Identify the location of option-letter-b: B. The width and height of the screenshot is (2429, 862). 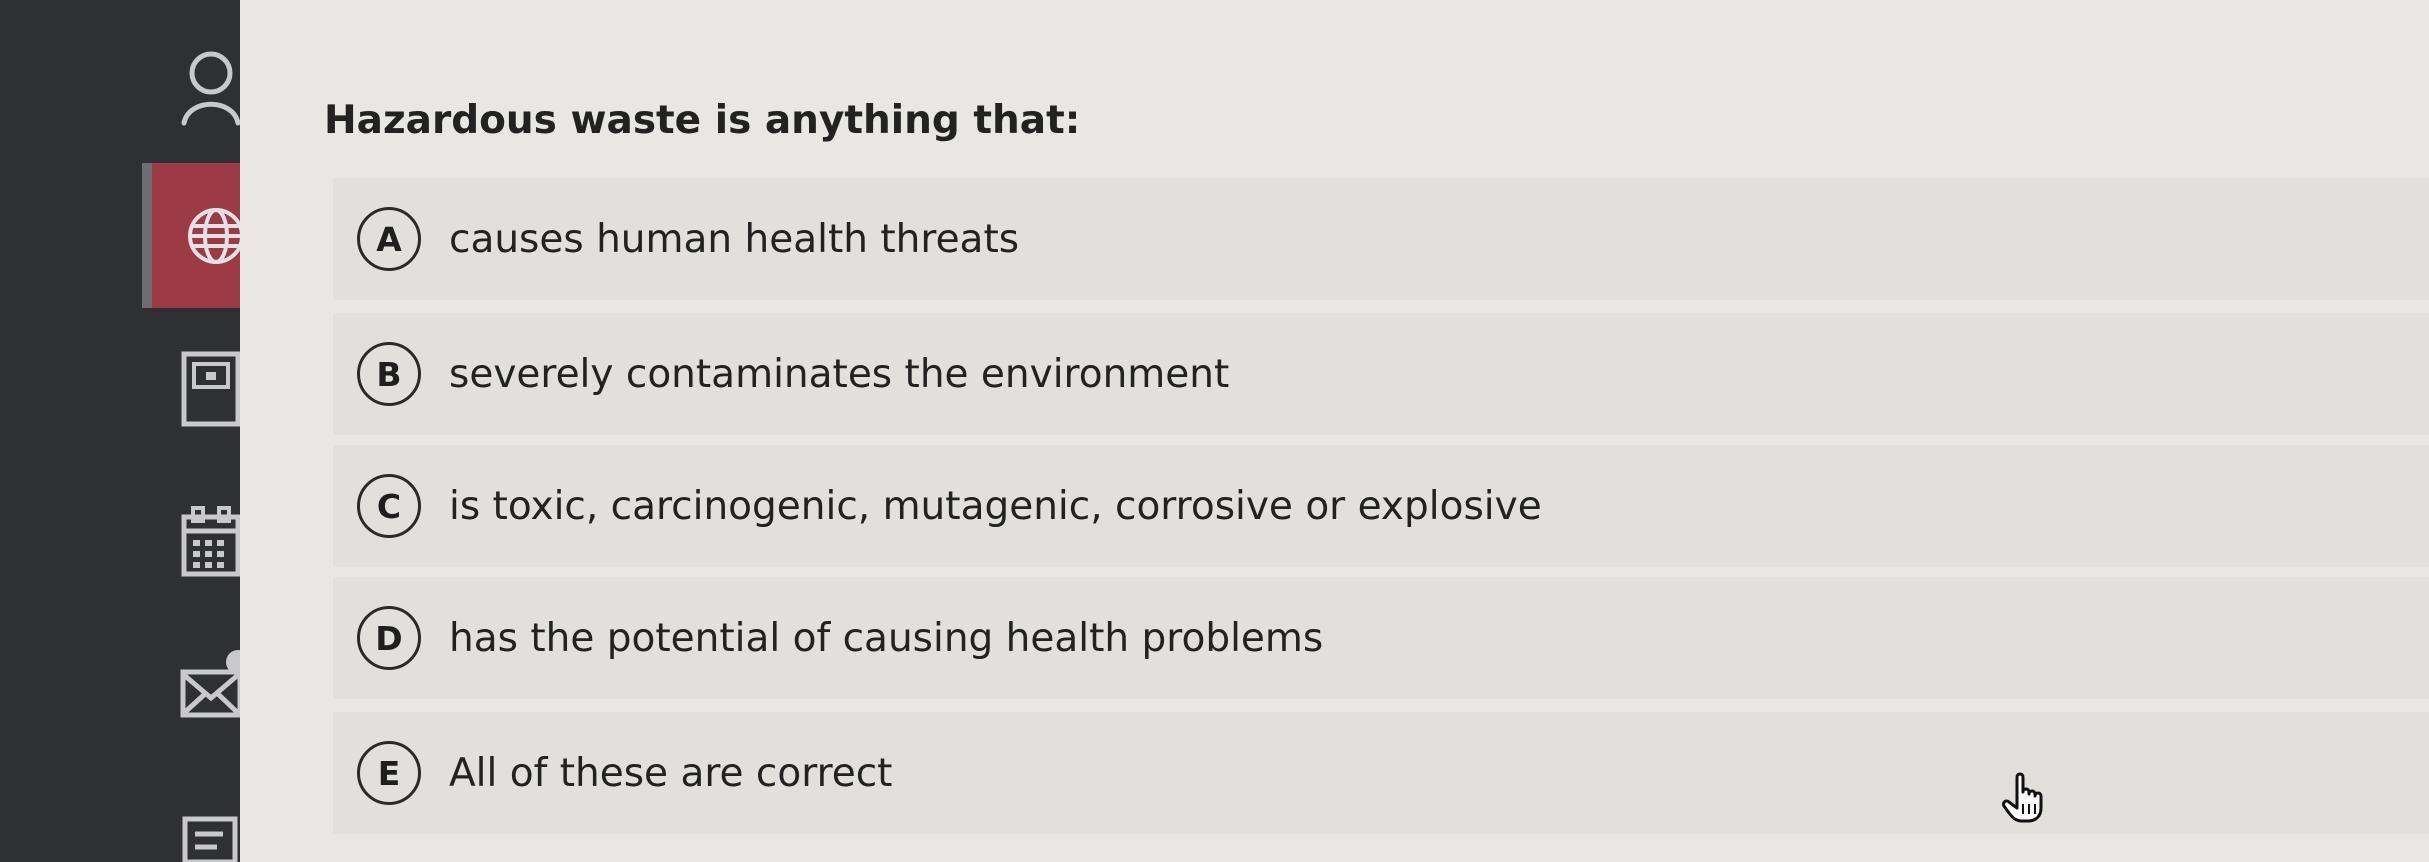
(389, 374).